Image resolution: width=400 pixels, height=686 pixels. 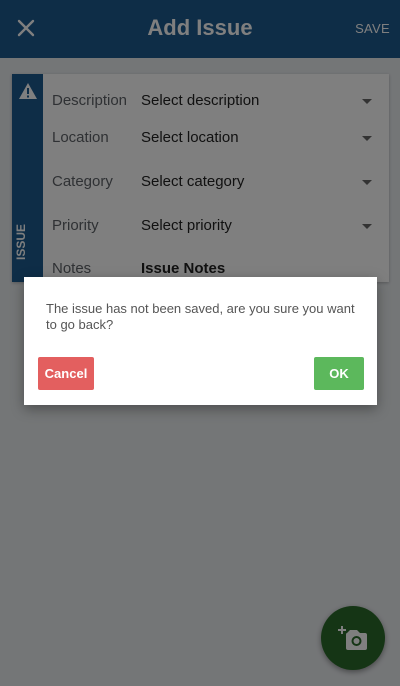 I want to click on cancel-button: Cancel, so click(x=66, y=373).